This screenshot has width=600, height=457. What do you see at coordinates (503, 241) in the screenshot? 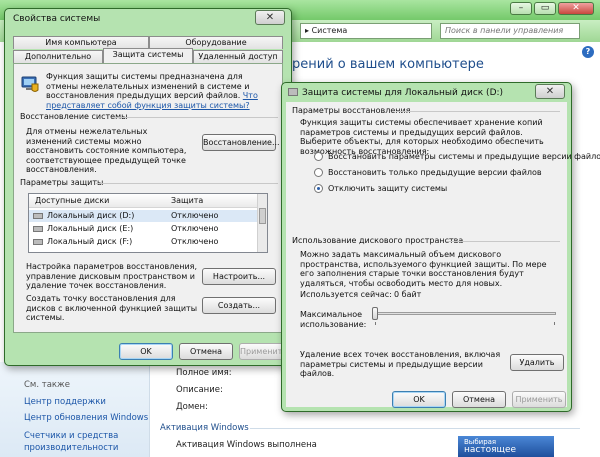
I see `disk-usage-divider` at bounding box center [503, 241].